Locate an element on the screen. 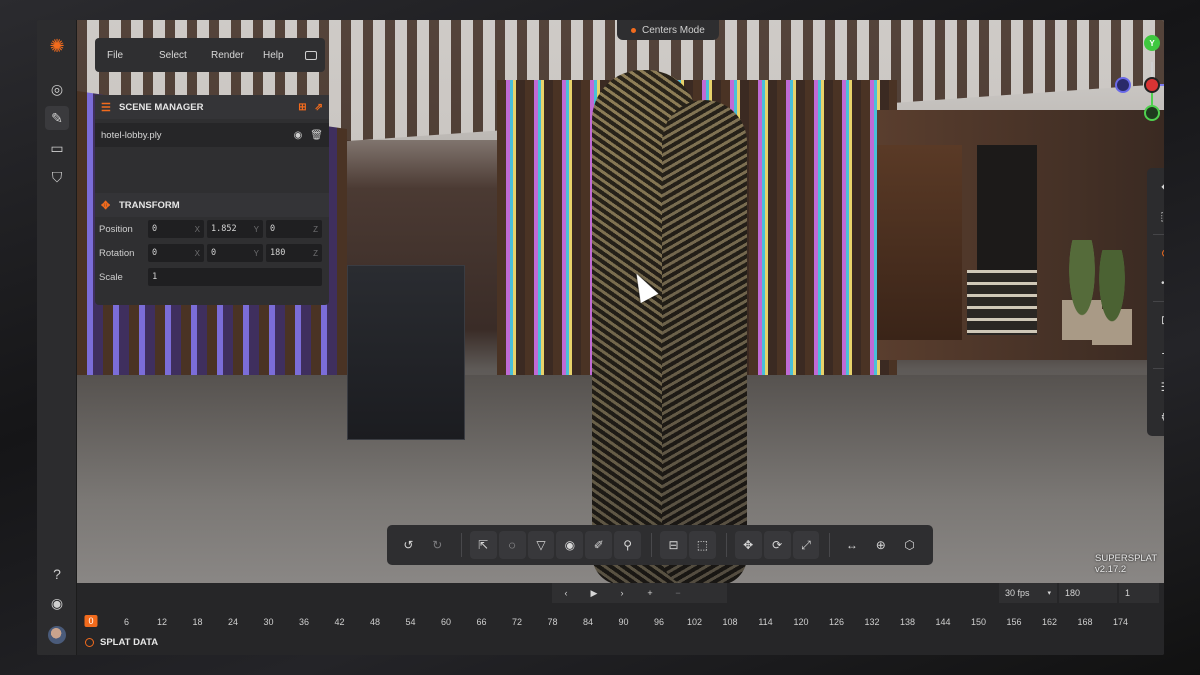 The width and height of the screenshot is (1200, 675). rotate-icon: ⟳ is located at coordinates (777, 545).